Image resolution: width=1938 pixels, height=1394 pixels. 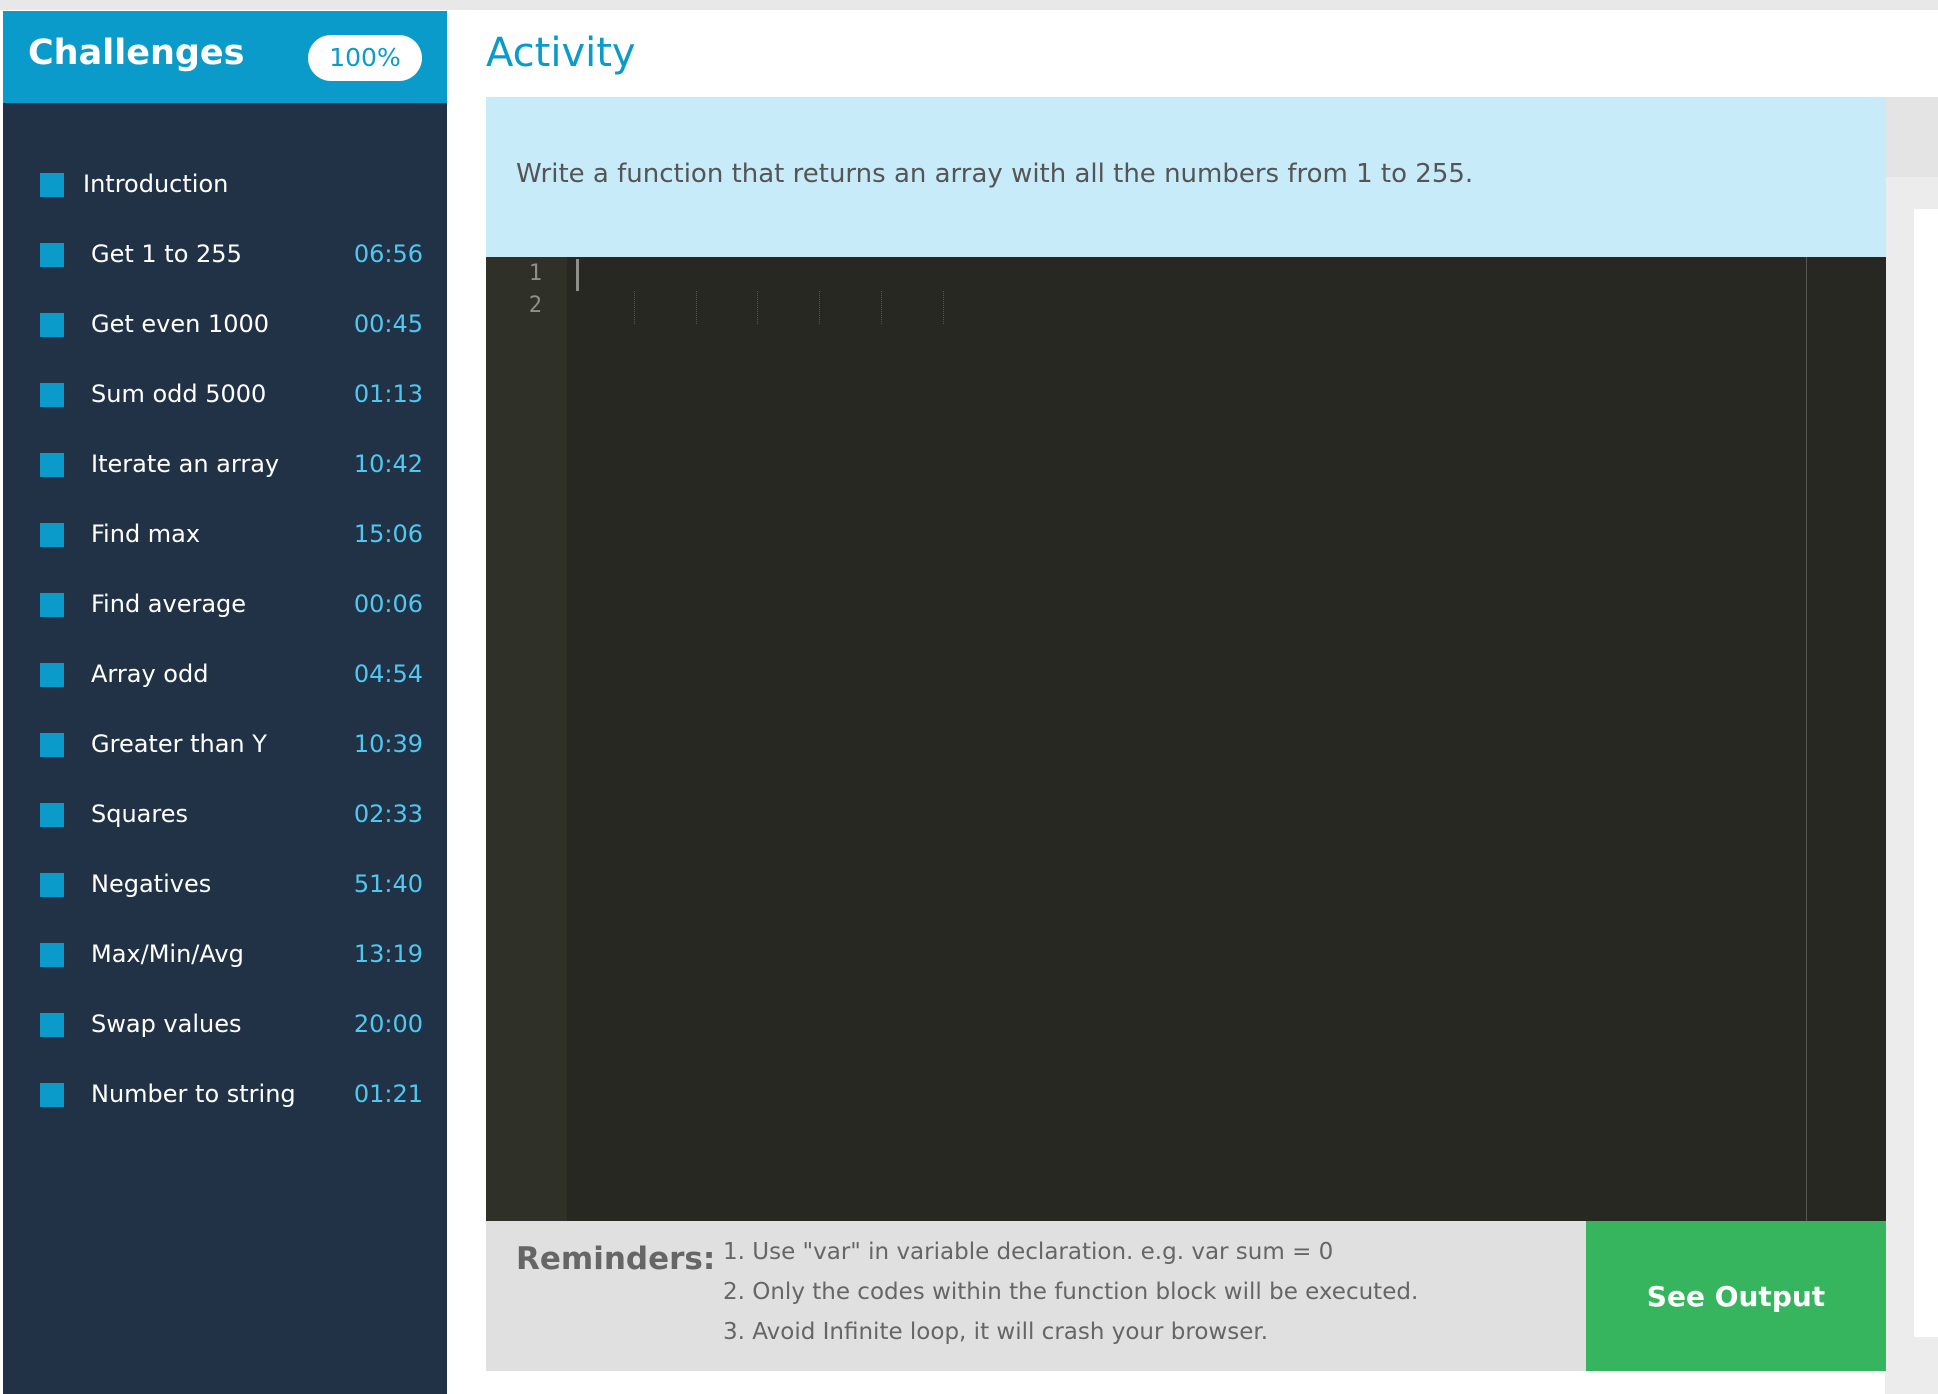 I want to click on challenge-item-number-to-string: Number to string 01:21, so click(x=225, y=1101).